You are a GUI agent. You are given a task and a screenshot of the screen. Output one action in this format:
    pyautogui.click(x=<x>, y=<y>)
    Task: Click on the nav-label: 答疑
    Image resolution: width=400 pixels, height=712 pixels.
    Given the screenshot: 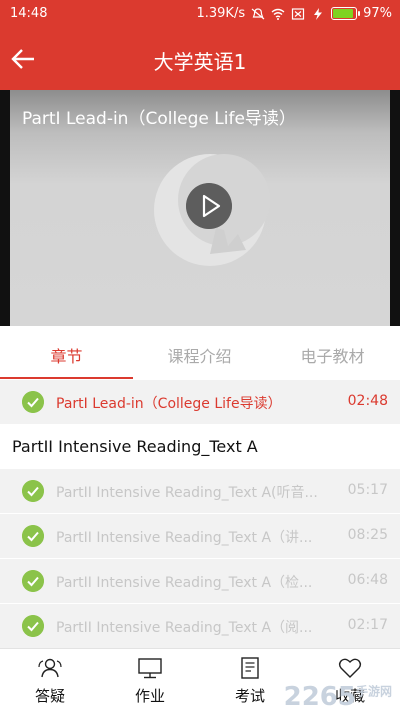 What is the action you would take?
    pyautogui.click(x=49, y=696)
    